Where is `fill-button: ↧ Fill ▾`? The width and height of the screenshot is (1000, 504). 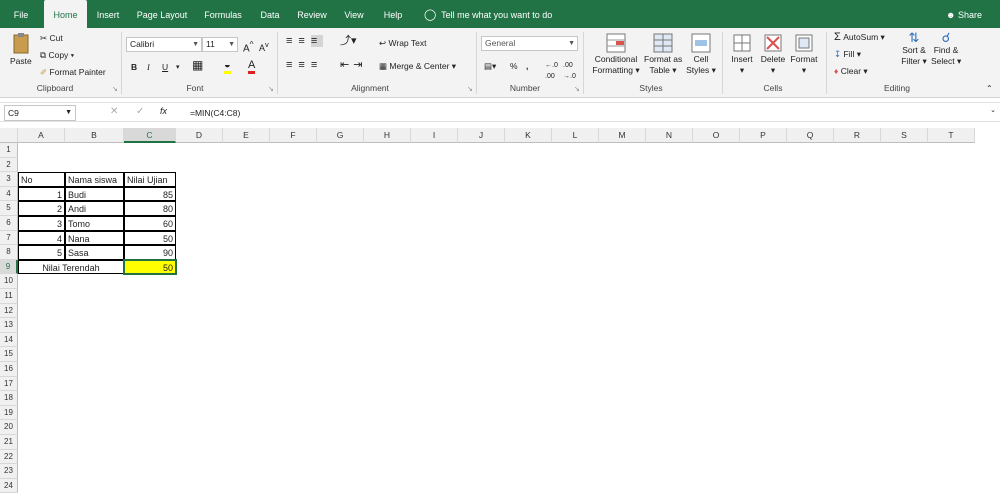 fill-button: ↧ Fill ▾ is located at coordinates (847, 54).